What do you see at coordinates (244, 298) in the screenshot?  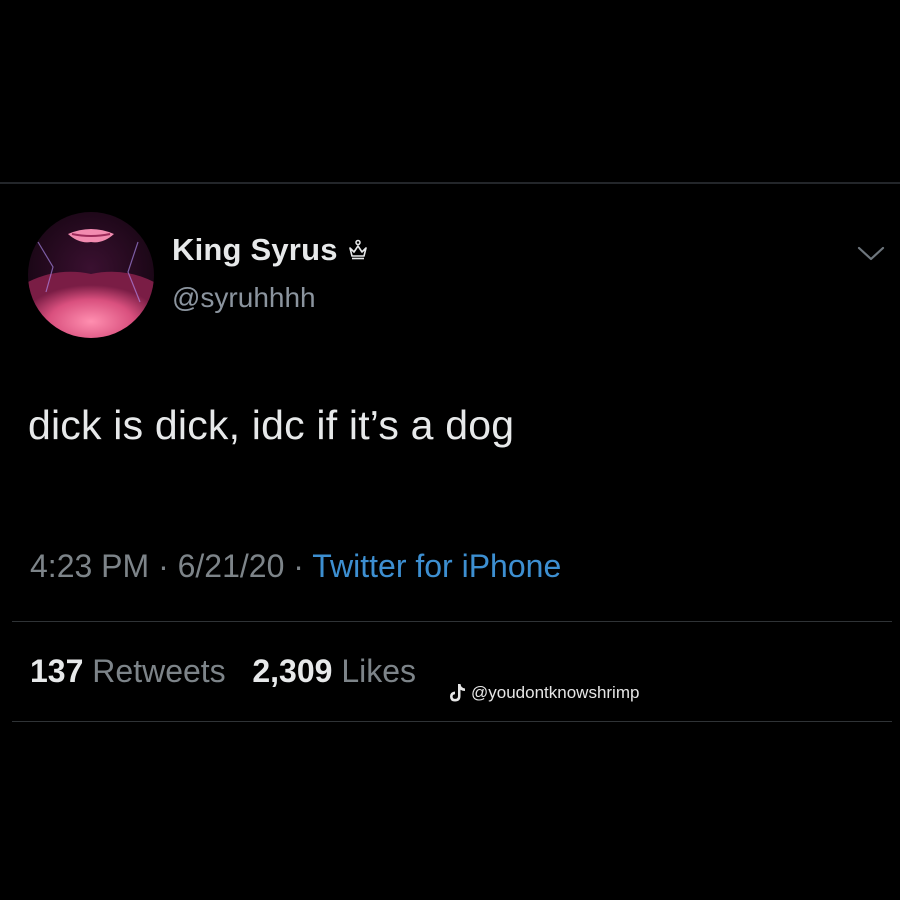 I see `user-handle: @syruhhhh` at bounding box center [244, 298].